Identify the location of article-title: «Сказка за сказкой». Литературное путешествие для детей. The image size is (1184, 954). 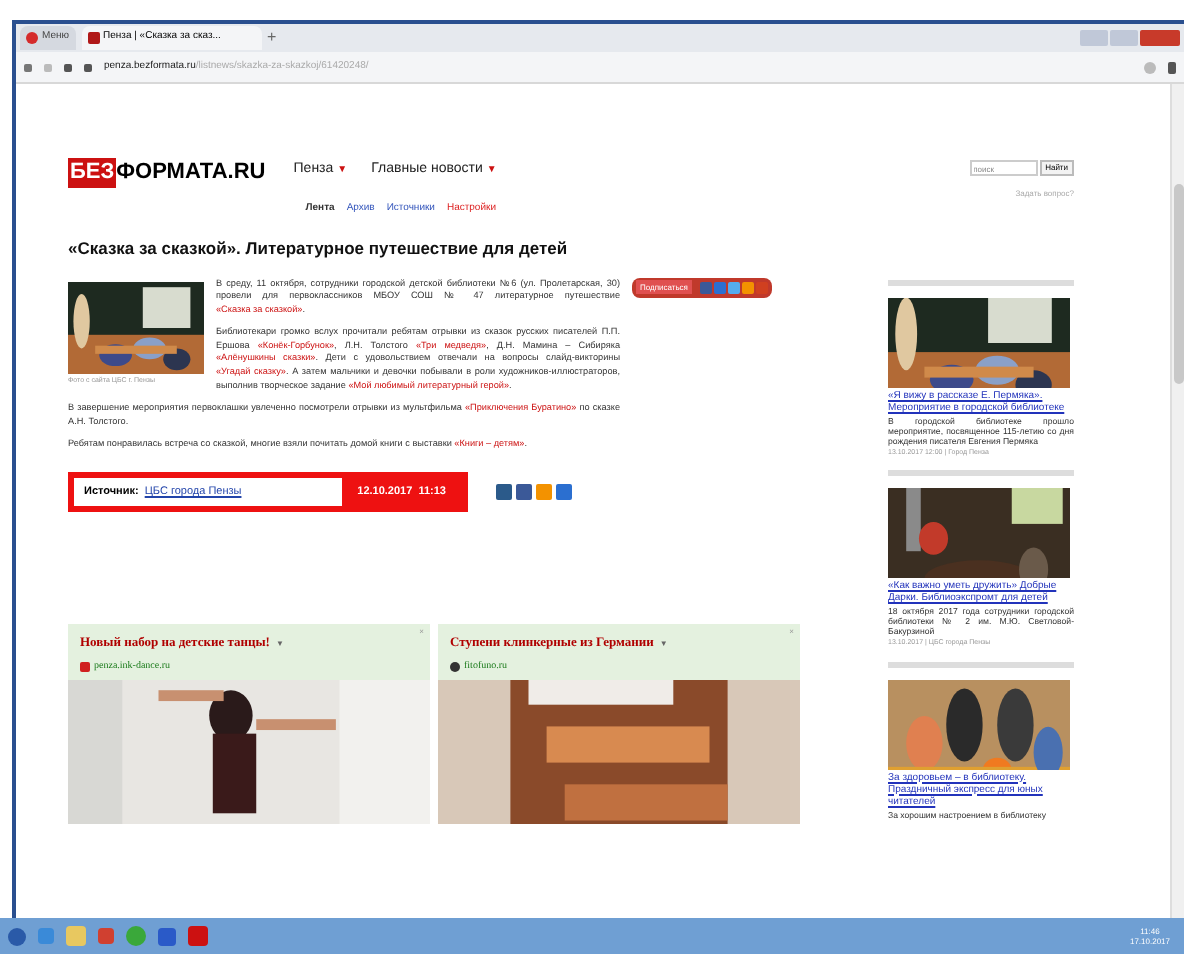
(319, 248).